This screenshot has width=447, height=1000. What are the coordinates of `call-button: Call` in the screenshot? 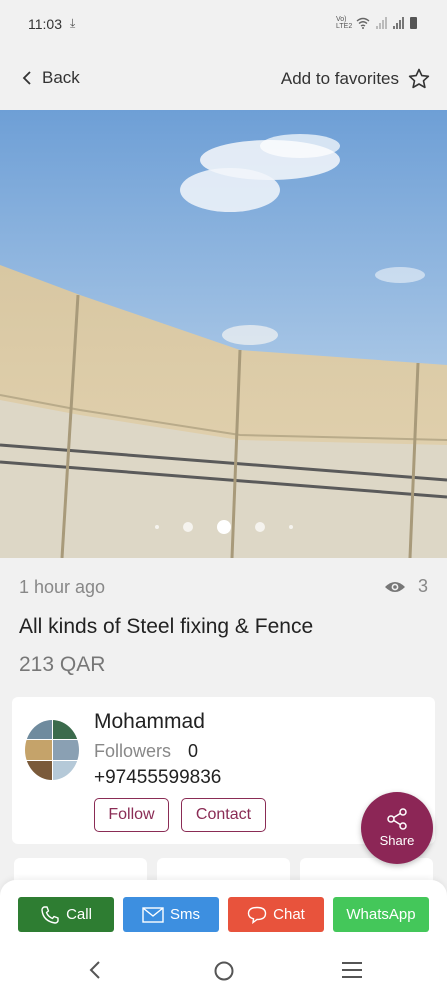 It's located at (66, 914).